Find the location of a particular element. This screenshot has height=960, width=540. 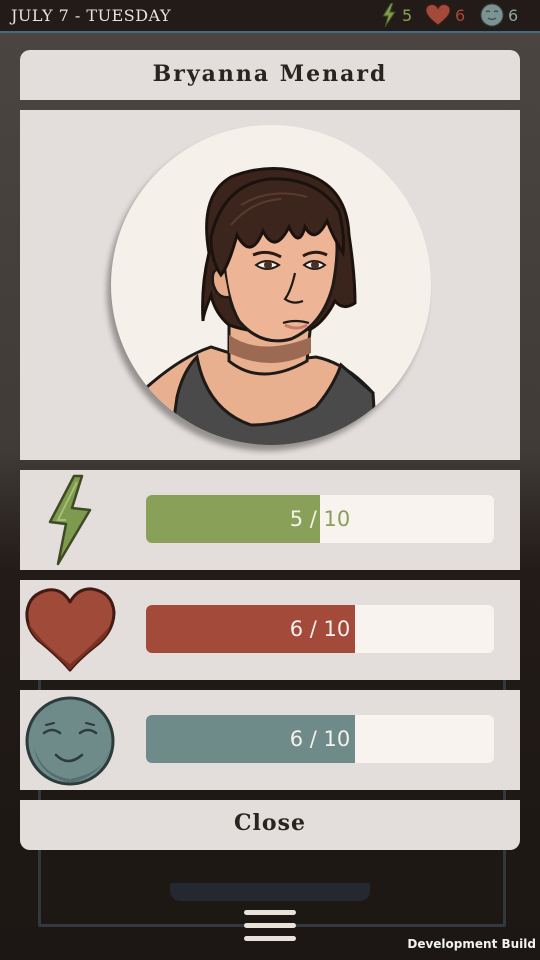

energy-bar: 5 / 10 is located at coordinates (320, 519).